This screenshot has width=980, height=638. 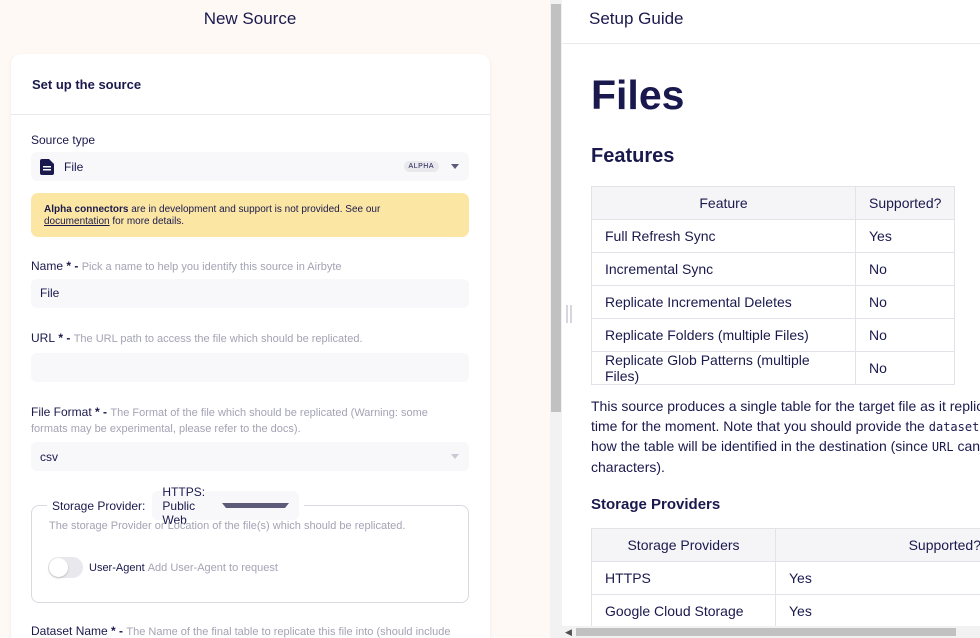 What do you see at coordinates (656, 504) in the screenshot?
I see `providers-heading: Storage Providers` at bounding box center [656, 504].